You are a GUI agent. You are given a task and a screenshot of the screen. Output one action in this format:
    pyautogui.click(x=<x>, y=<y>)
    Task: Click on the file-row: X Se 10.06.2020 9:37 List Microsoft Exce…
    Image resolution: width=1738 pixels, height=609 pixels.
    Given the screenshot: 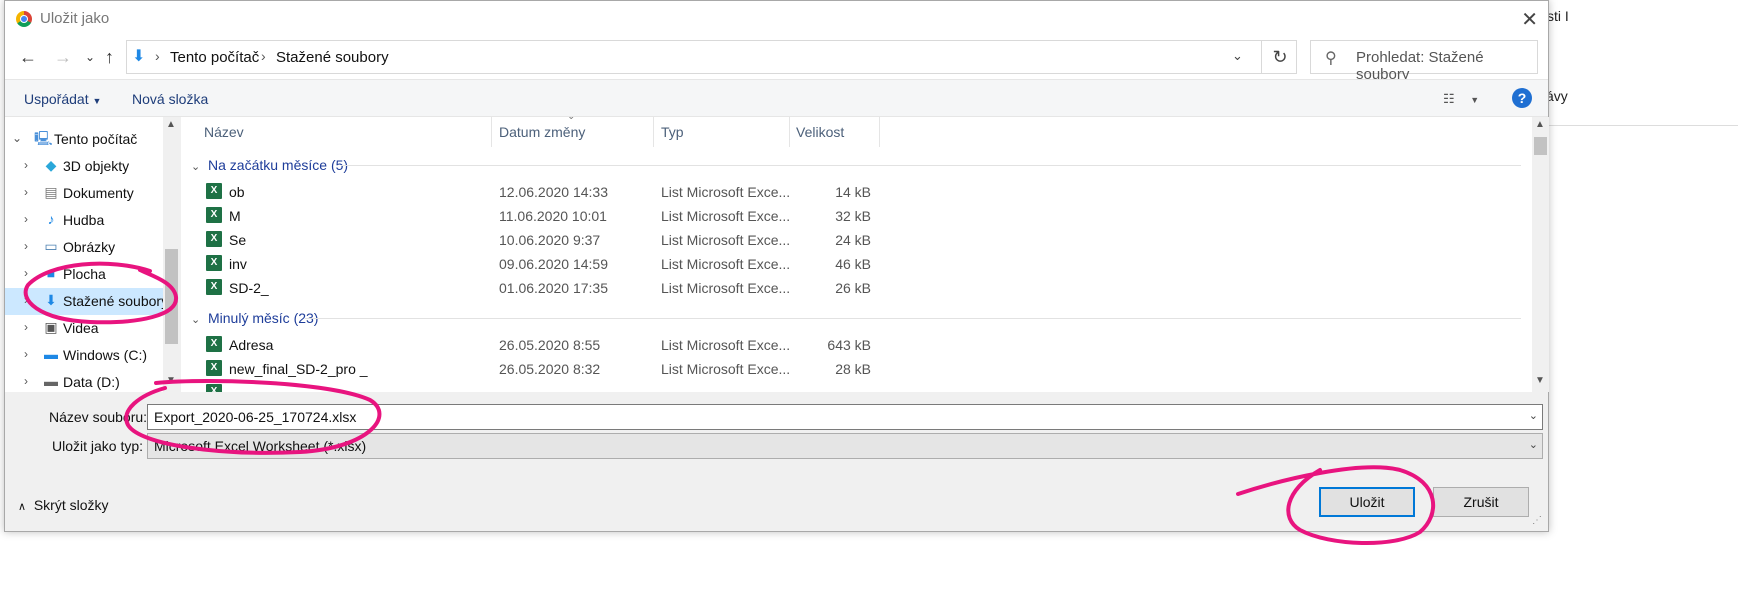 What is the action you would take?
    pyautogui.click(x=531, y=240)
    